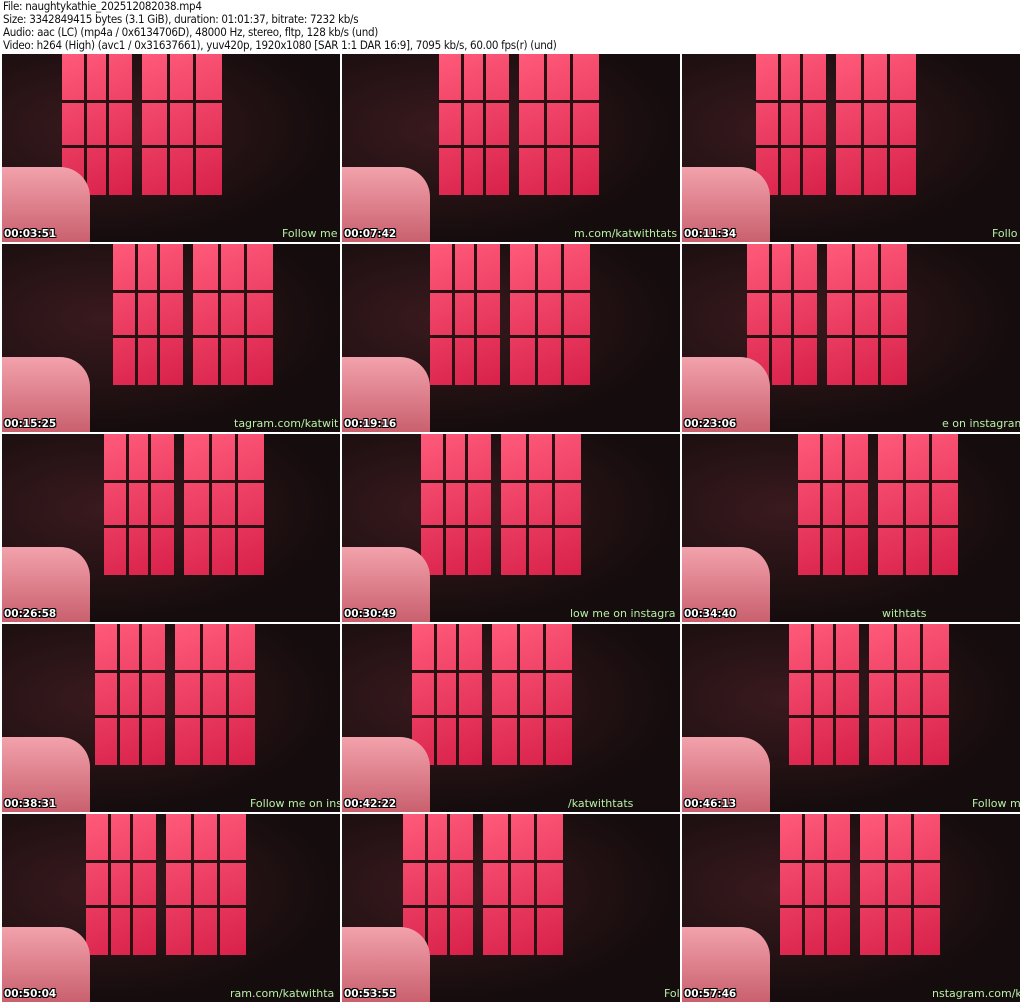 This screenshot has height=1003, width=1024. I want to click on video-thumbnail: 00:46:13 Follow m, so click(851, 718).